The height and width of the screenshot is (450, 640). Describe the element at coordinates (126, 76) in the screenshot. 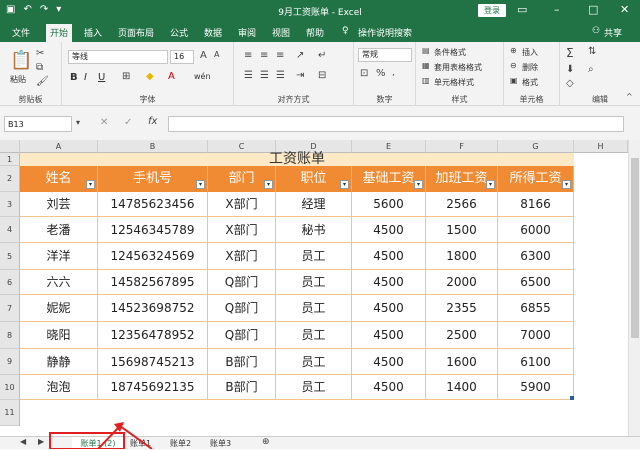

I see `borders-icon: ⊞` at that location.